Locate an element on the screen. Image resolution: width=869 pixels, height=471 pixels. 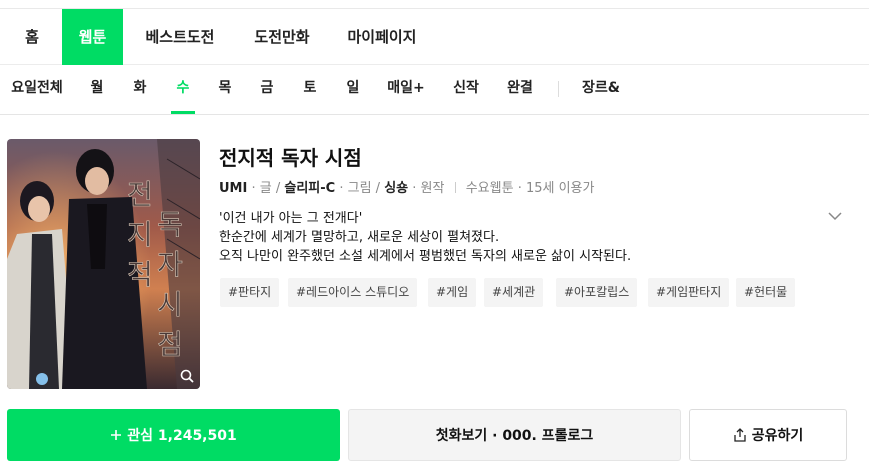
writer-role: · 글 / is located at coordinates (266, 188).